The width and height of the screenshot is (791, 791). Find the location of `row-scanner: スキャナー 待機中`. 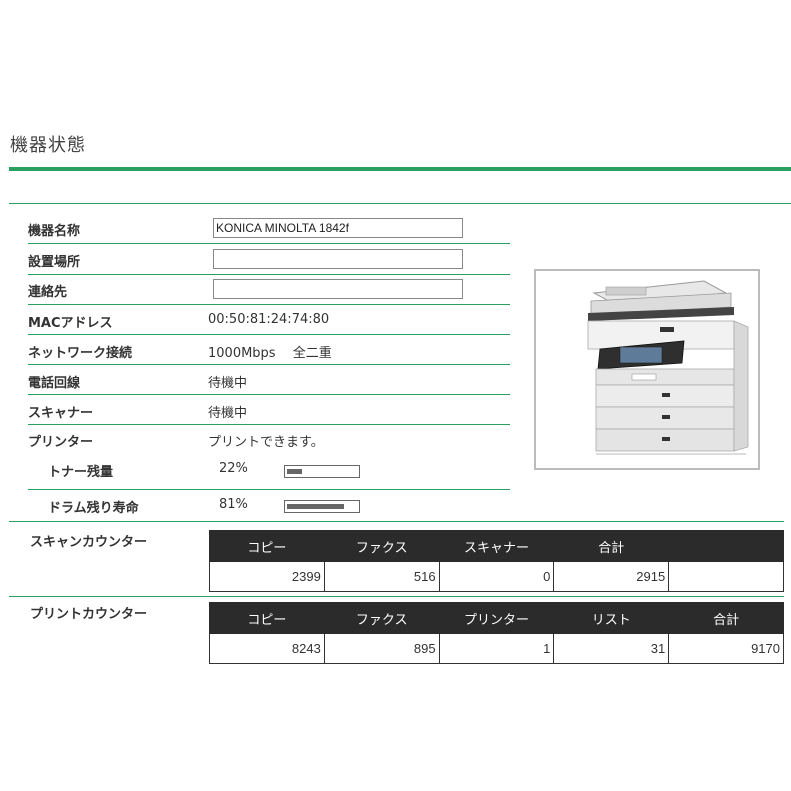

row-scanner: スキャナー 待機中 is located at coordinates (269, 410).